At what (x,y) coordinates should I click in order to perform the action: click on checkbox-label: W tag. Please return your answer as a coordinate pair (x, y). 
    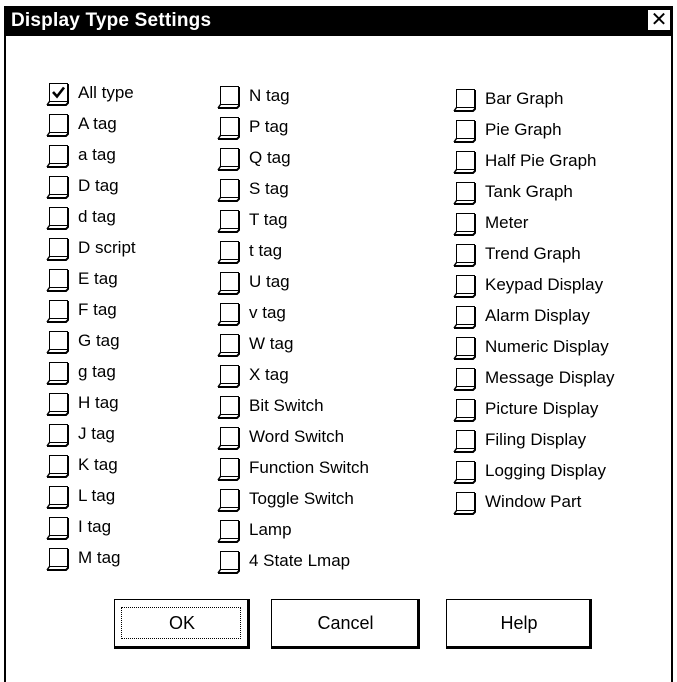
    Looking at the image, I should click on (271, 343).